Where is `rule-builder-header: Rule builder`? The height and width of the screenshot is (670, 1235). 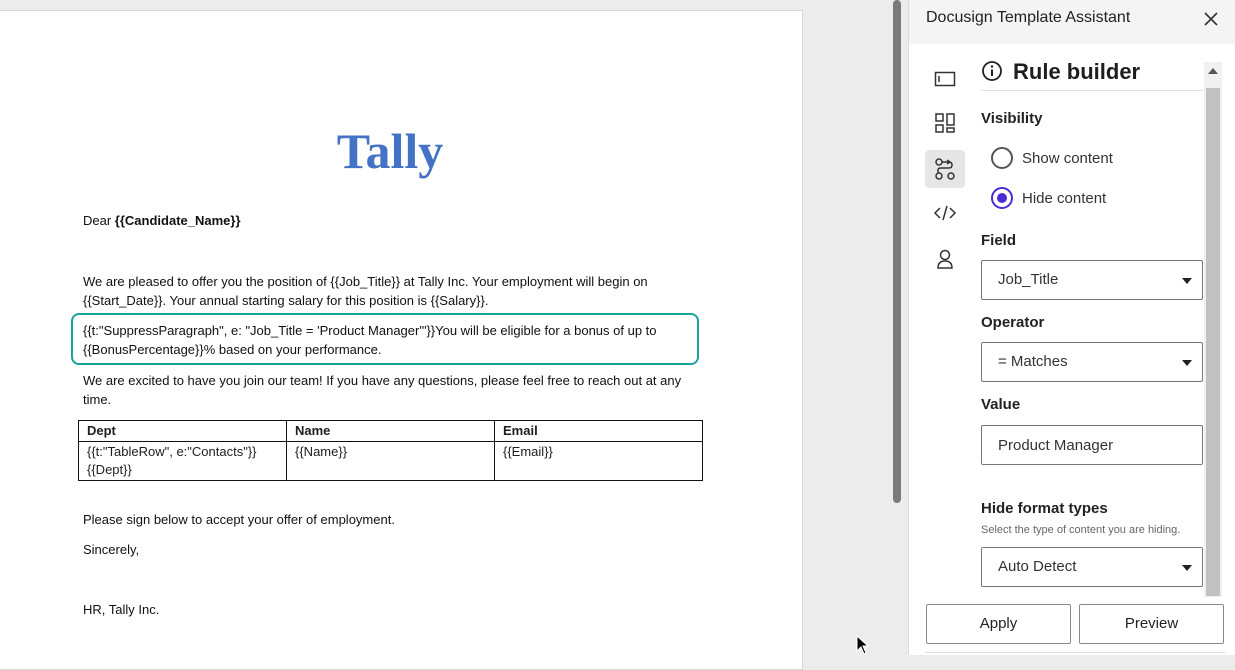 rule-builder-header: Rule builder is located at coordinates (1092, 73).